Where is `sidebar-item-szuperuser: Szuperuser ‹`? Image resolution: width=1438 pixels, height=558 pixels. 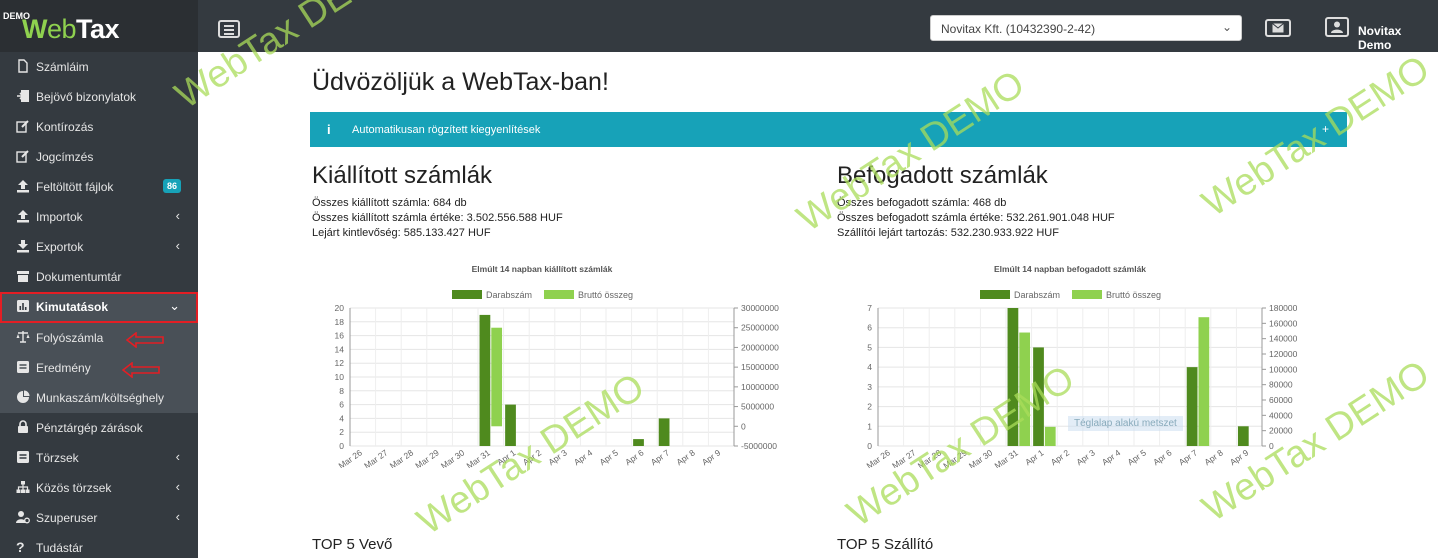 sidebar-item-szuperuser: Szuperuser ‹ is located at coordinates (99, 518).